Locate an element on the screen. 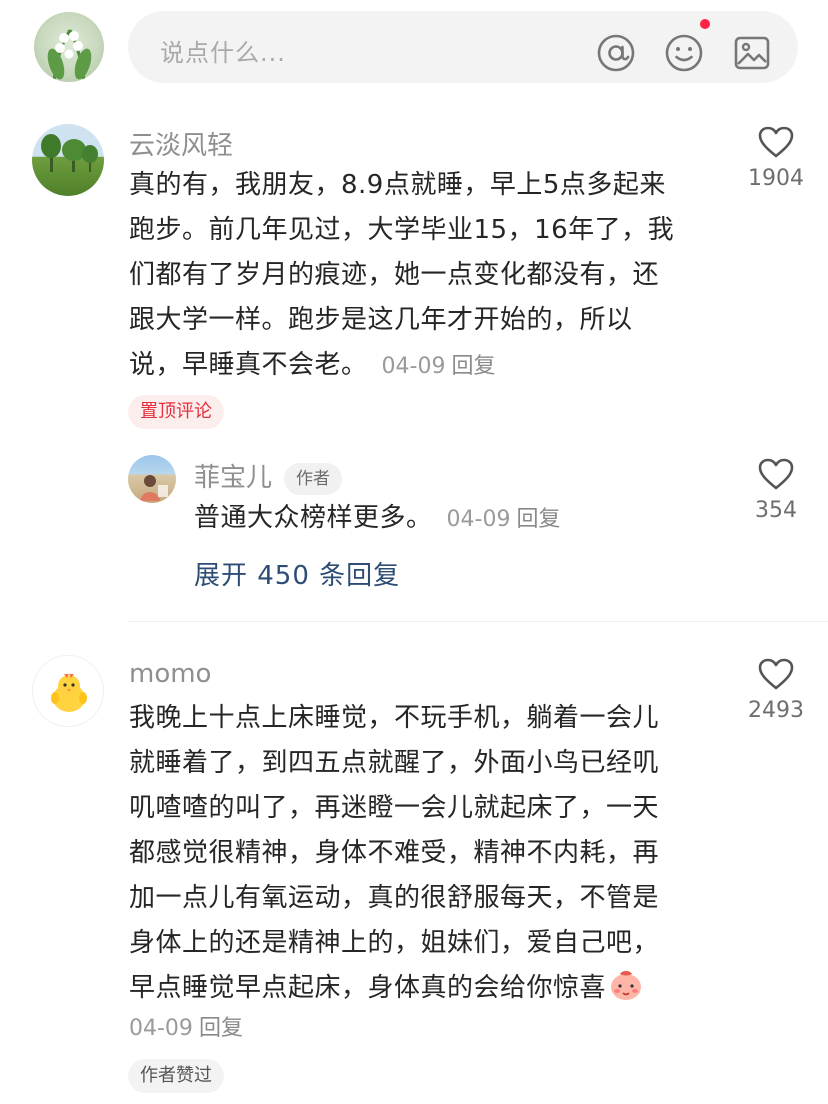 This screenshot has height=1104, width=828. chick-avatar-image is located at coordinates (69, 692).